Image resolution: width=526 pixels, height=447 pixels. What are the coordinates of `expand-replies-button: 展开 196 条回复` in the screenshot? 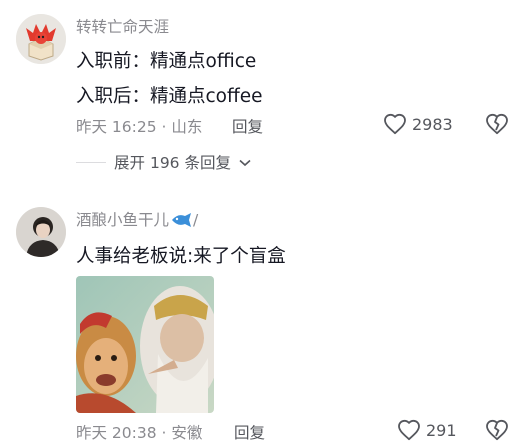 It's located at (163, 162).